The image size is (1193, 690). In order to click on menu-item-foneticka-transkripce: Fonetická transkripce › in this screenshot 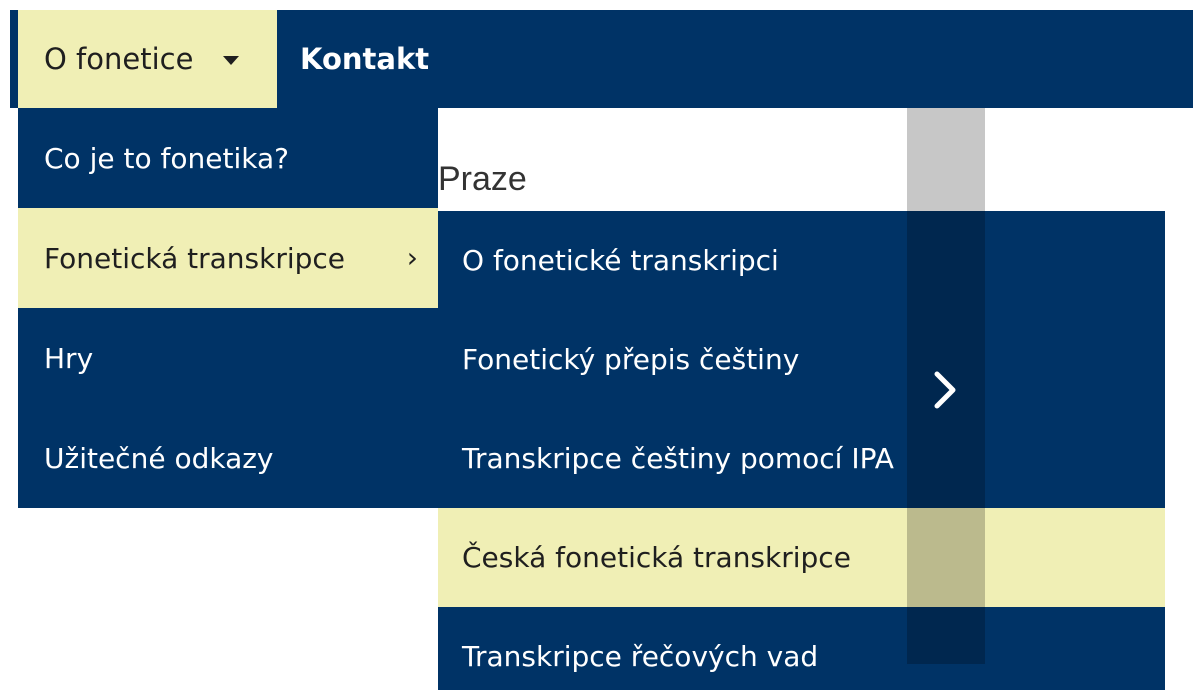, I will do `click(228, 258)`.